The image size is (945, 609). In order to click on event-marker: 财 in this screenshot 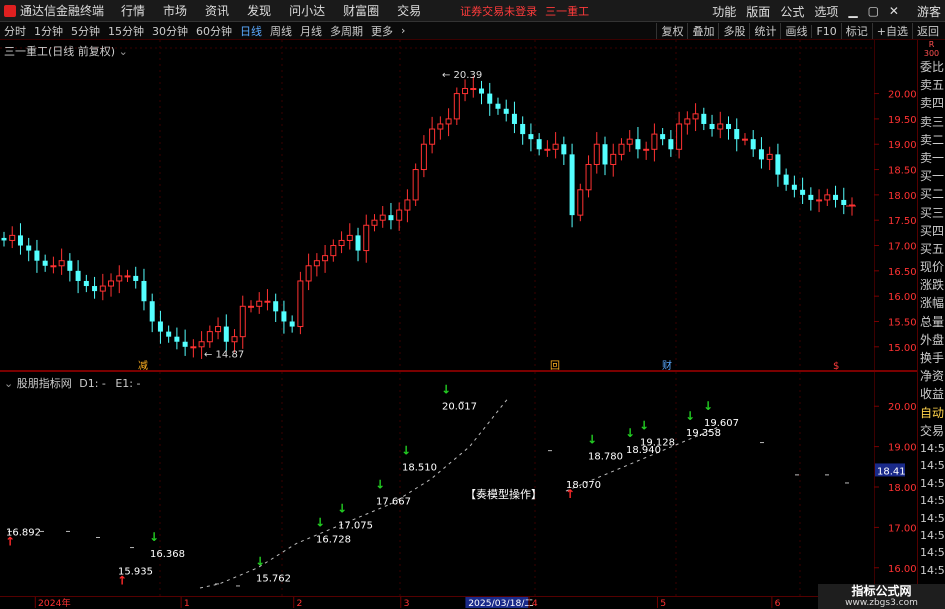, I will do `click(667, 364)`.